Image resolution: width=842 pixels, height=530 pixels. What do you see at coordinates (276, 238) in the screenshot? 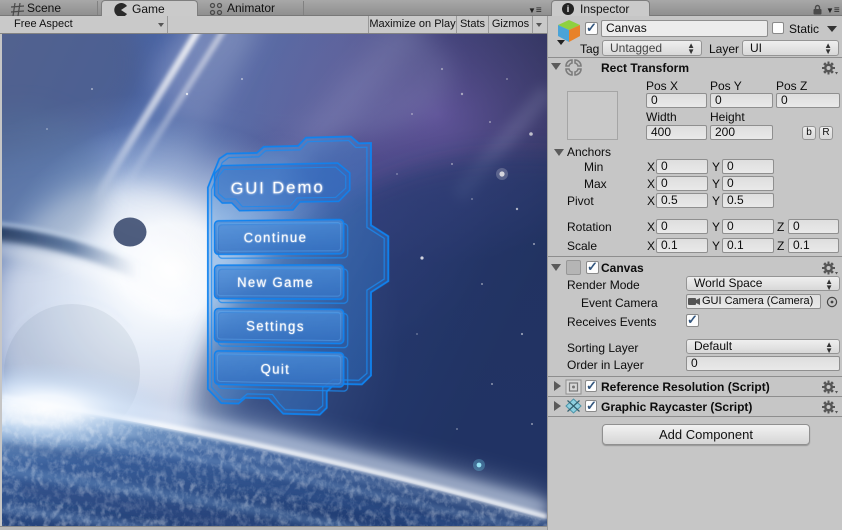
I see `svg-text: Continue` at bounding box center [276, 238].